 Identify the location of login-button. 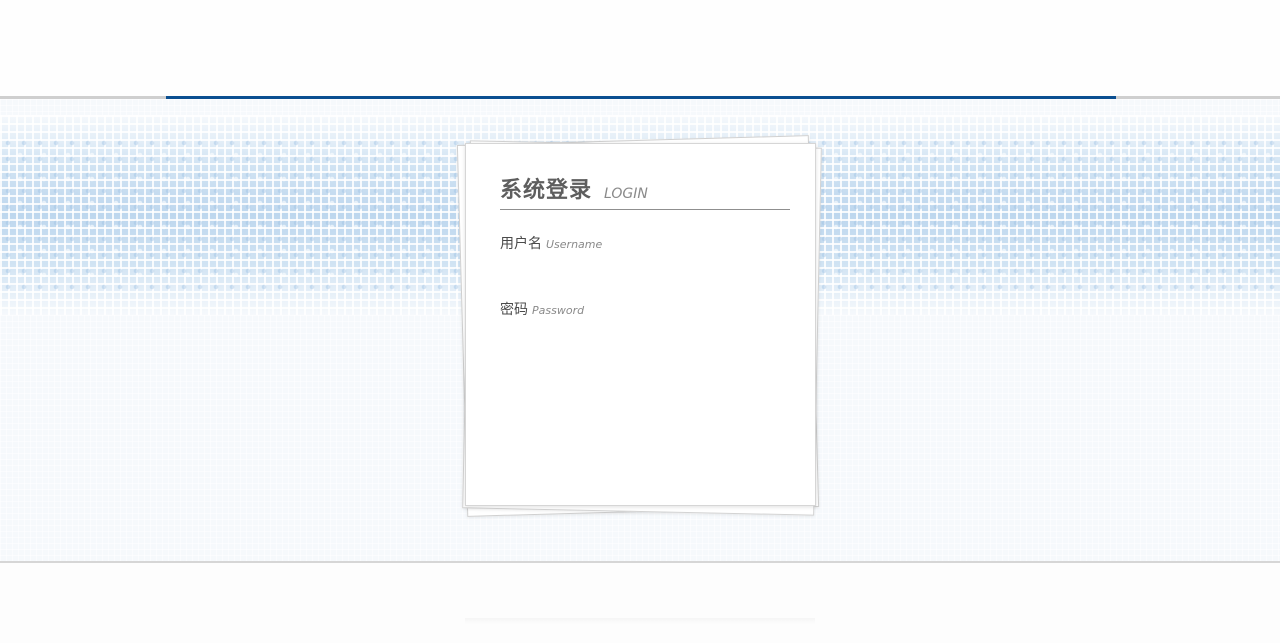
(645, 428).